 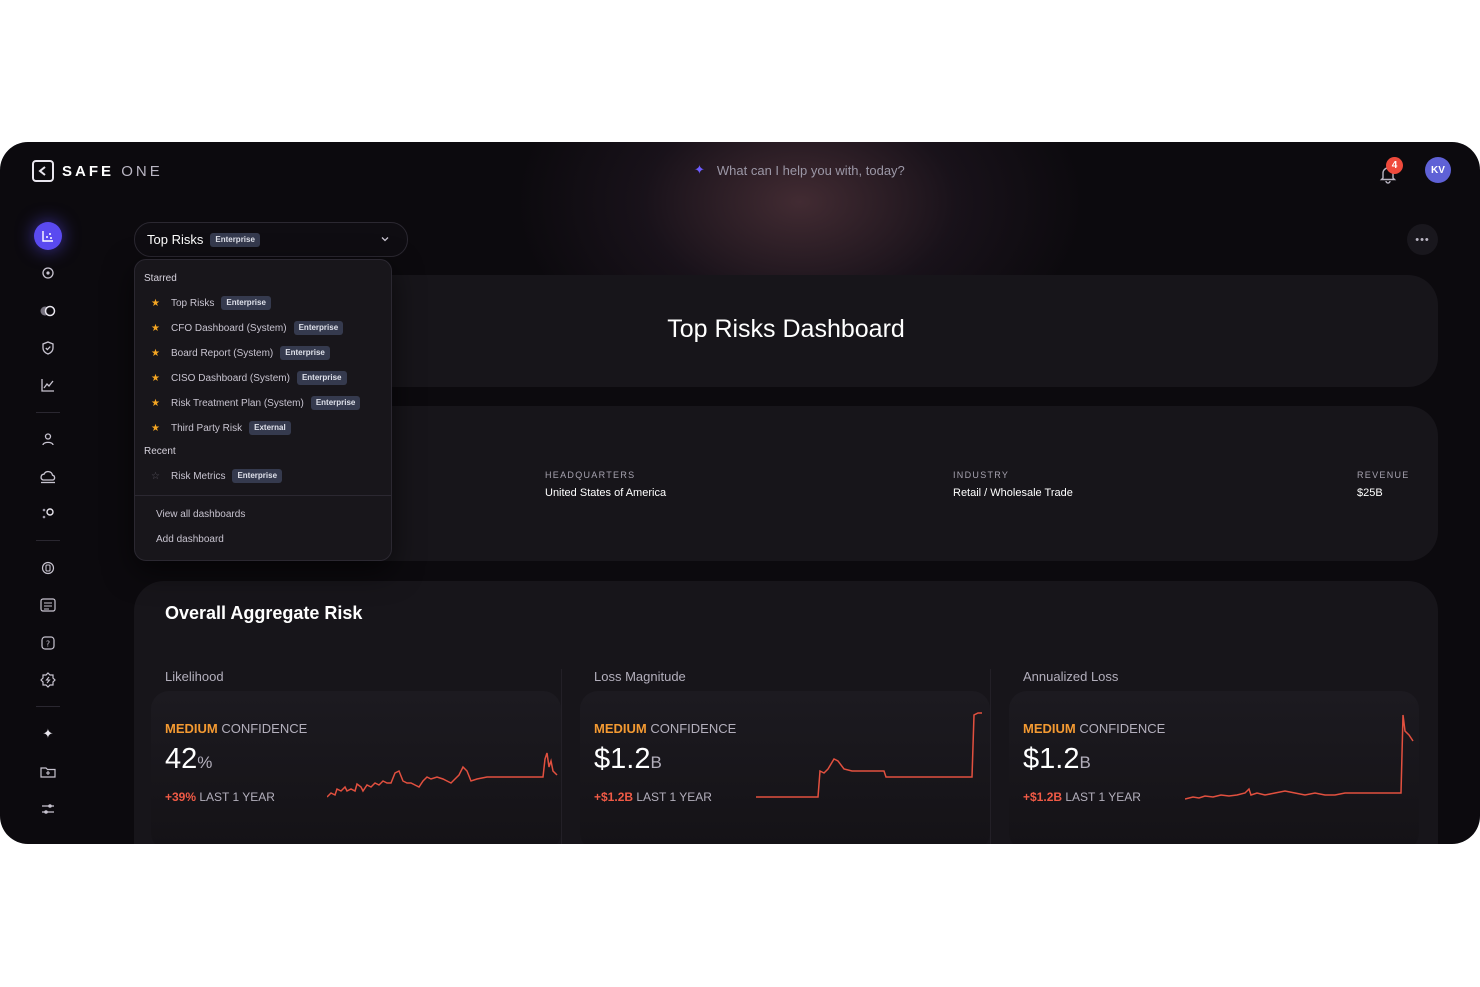 I want to click on annualized-loss-sparkline, so click(x=1299, y=757).